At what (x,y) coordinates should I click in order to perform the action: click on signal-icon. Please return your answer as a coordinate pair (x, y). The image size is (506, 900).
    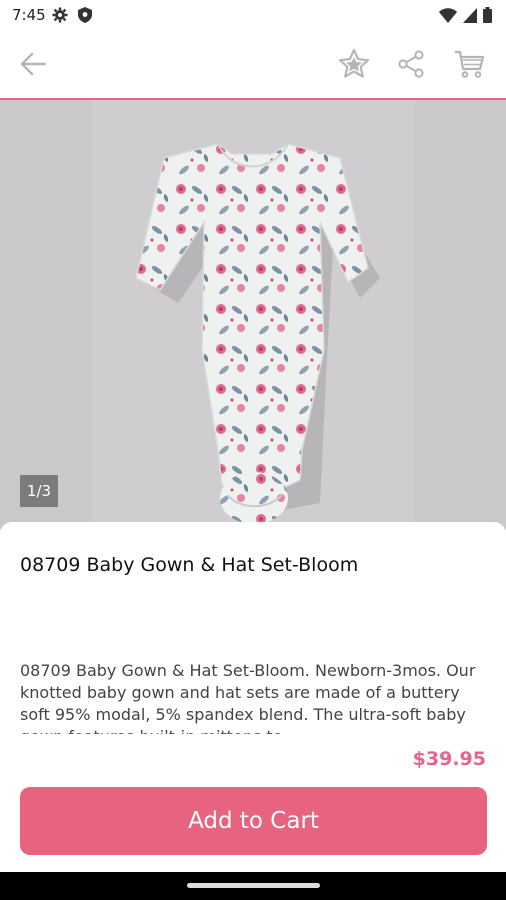
    Looking at the image, I should click on (470, 17).